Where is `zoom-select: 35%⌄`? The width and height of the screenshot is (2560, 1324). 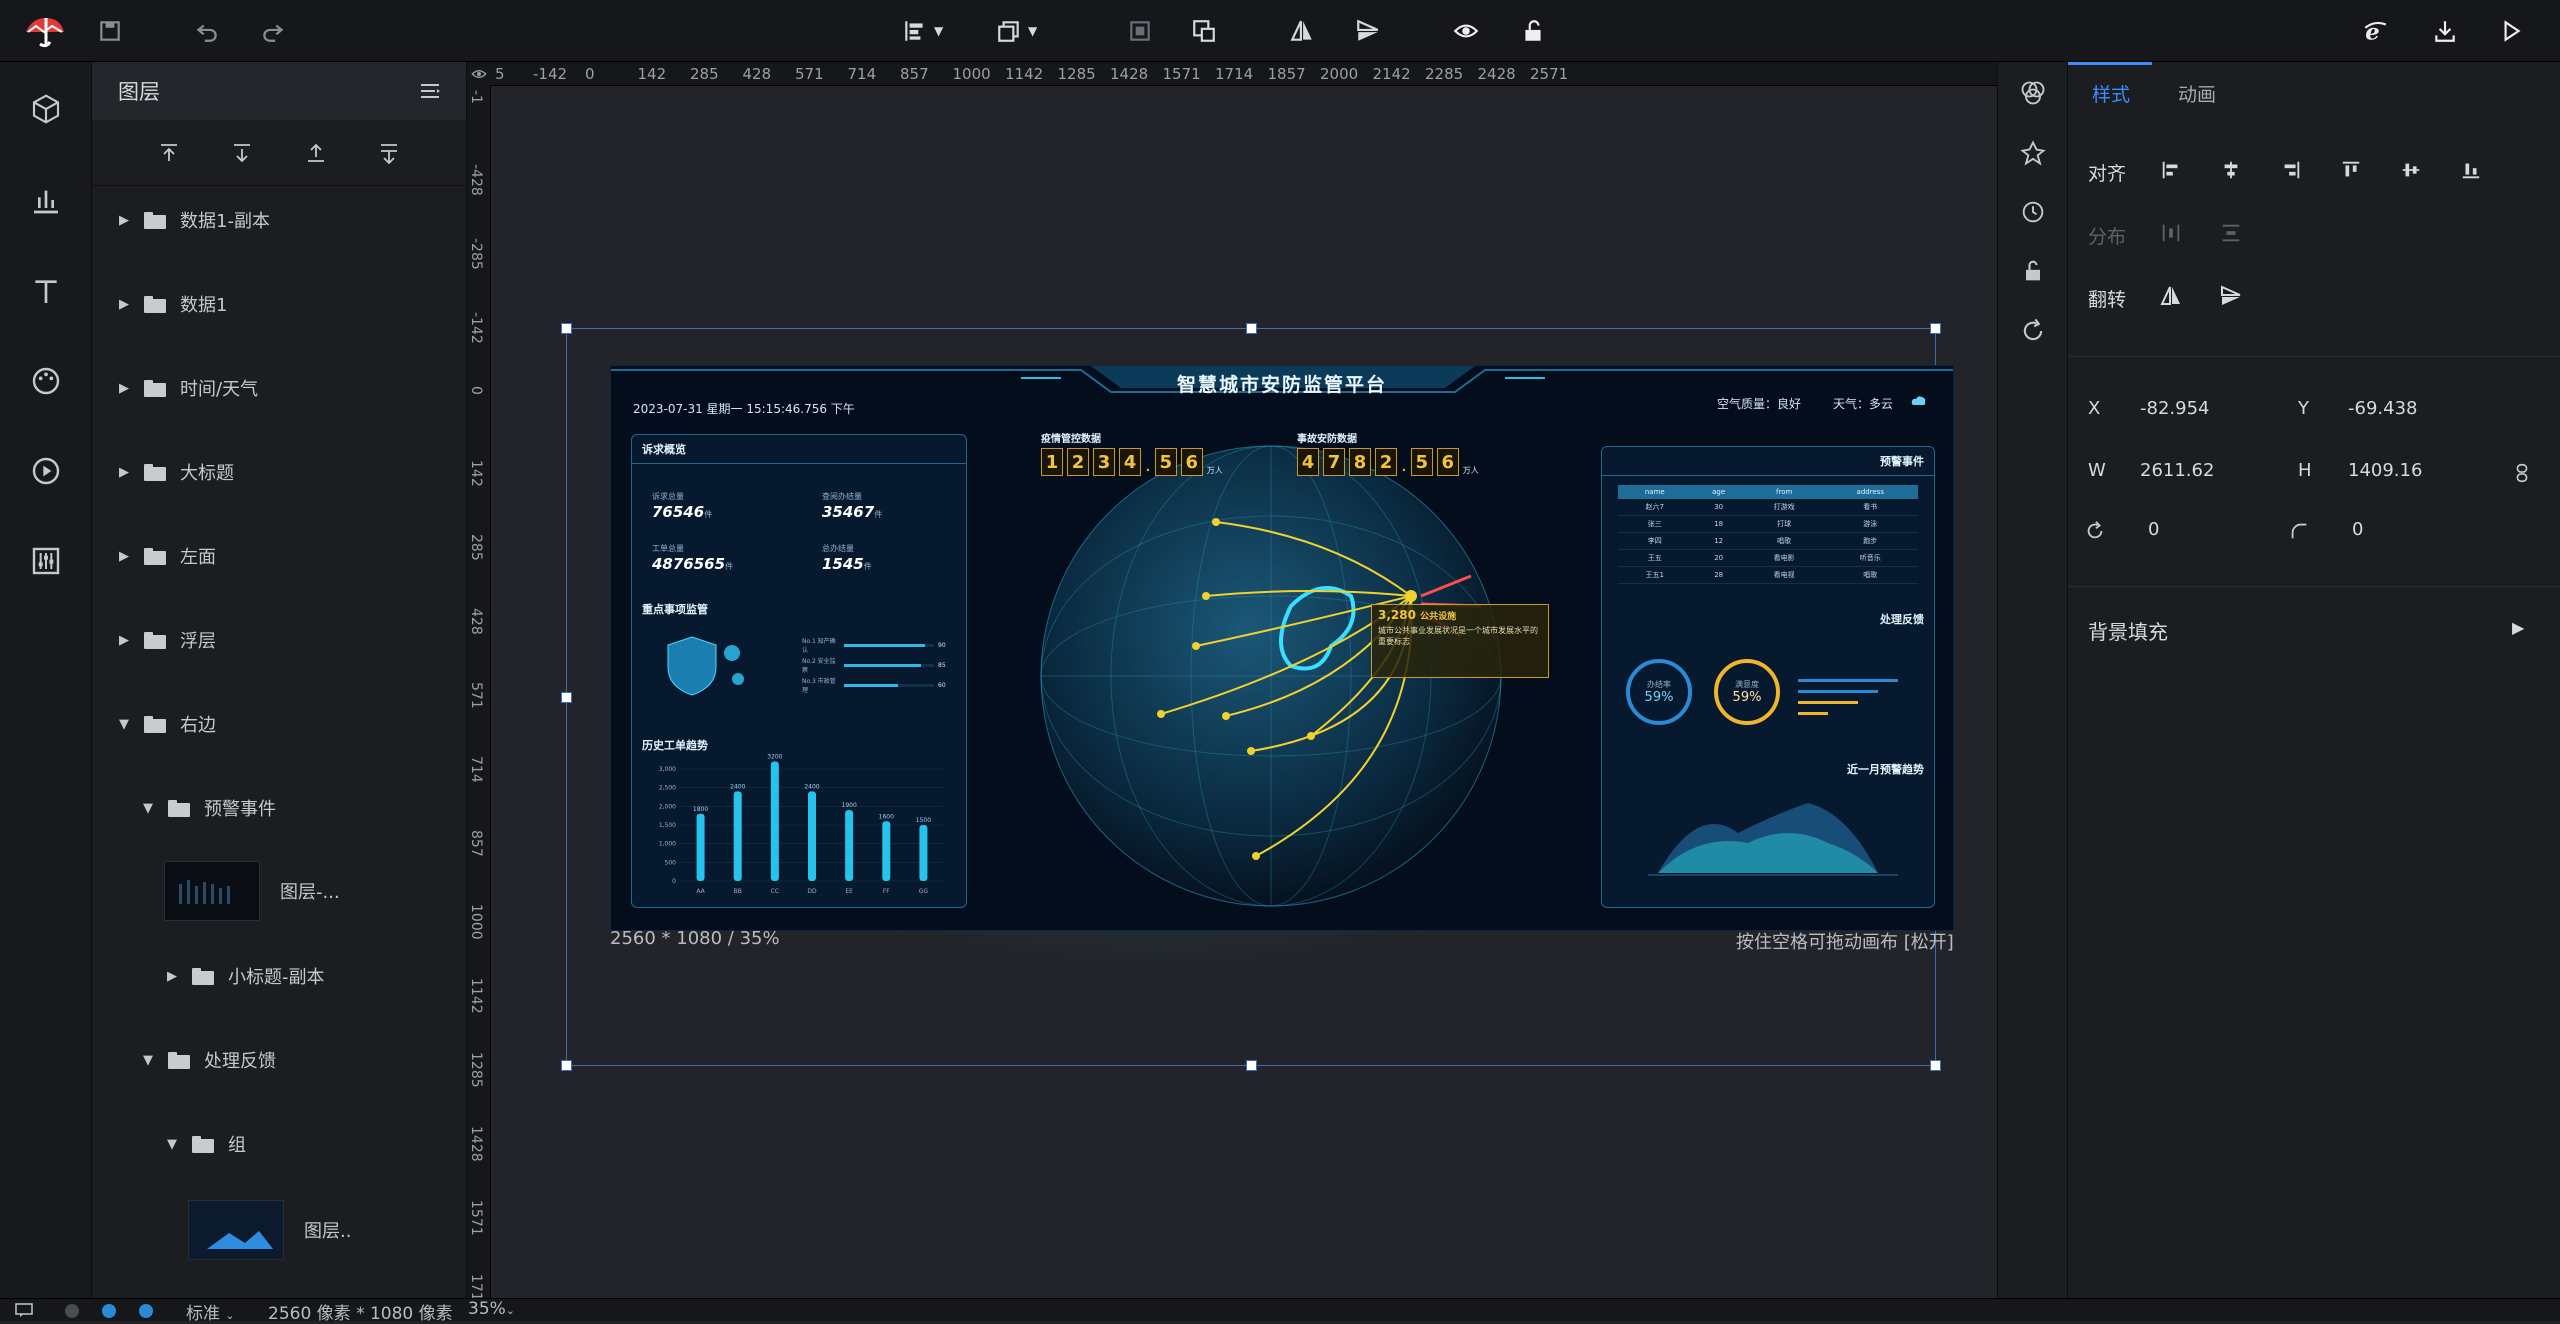 zoom-select: 35%⌄ is located at coordinates (491, 1309).